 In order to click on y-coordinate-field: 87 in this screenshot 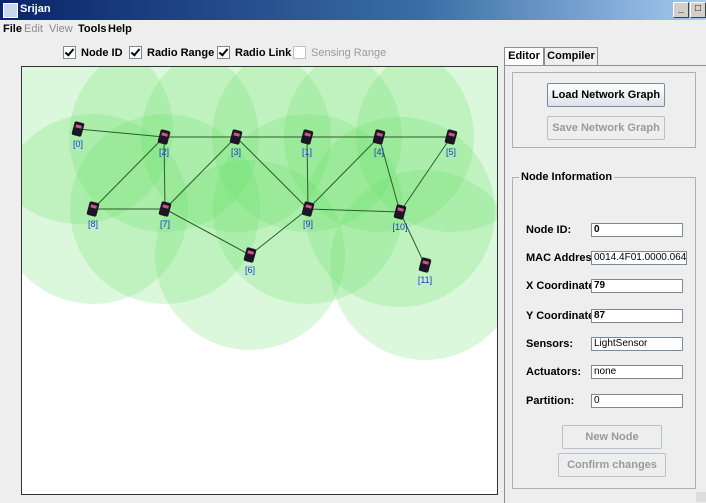, I will do `click(637, 316)`.